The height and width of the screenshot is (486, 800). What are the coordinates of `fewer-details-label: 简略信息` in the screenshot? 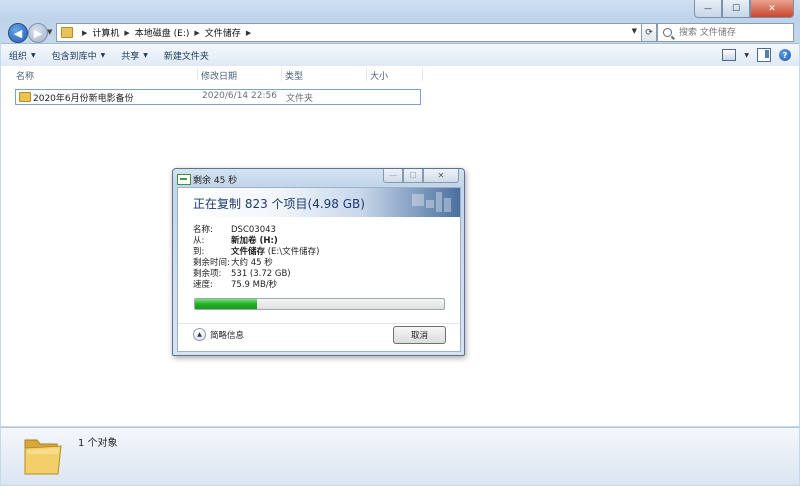 It's located at (227, 335).